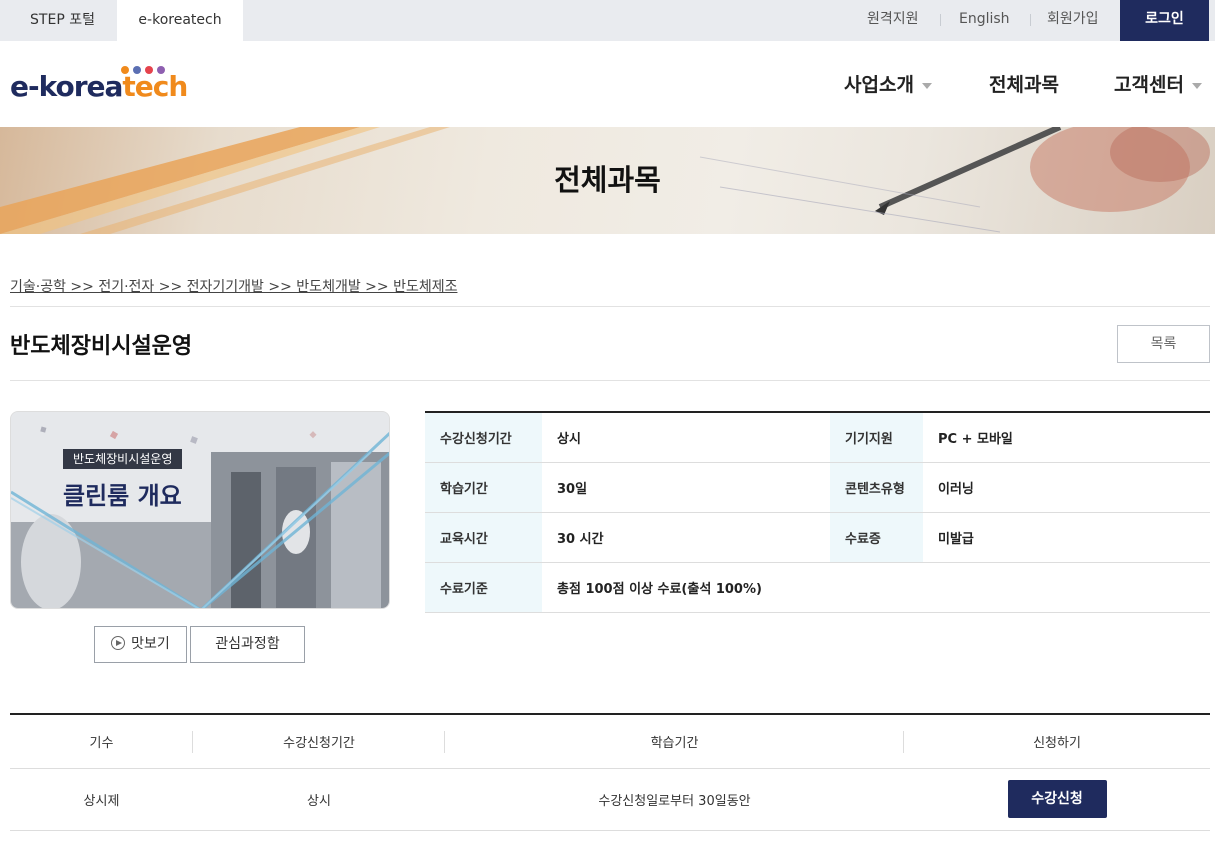 This screenshot has height=844, width=1215. What do you see at coordinates (1149, 85) in the screenshot?
I see `nav-label: 고객센터` at bounding box center [1149, 85].